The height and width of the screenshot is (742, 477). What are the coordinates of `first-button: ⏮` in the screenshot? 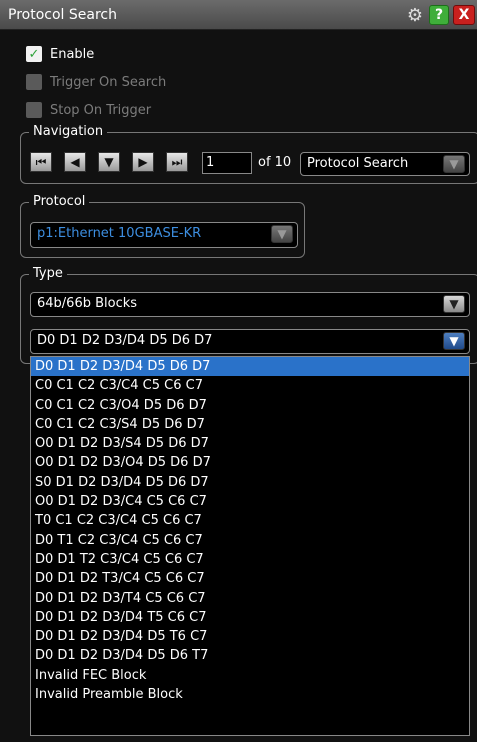 It's located at (41, 162).